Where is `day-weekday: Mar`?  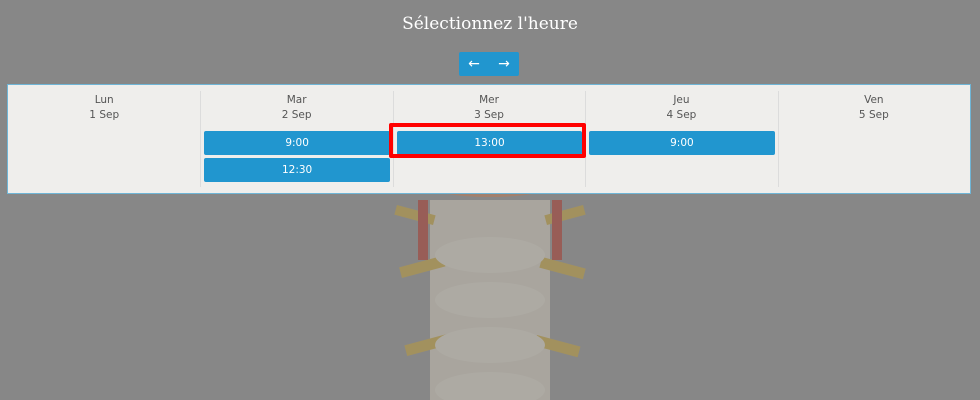
day-weekday: Mar is located at coordinates (296, 100).